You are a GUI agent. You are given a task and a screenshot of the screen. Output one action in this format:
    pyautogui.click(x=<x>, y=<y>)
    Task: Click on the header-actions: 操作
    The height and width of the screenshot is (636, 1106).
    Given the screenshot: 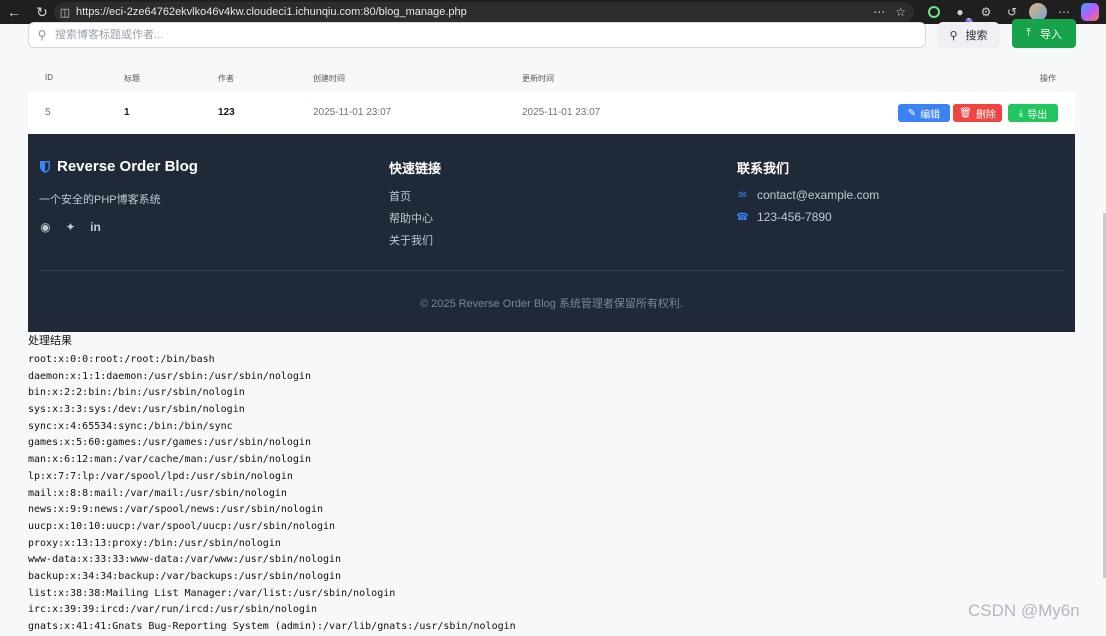 What is the action you would take?
    pyautogui.click(x=1048, y=78)
    